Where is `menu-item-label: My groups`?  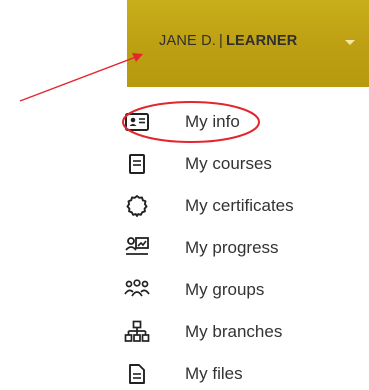
menu-item-label: My groups is located at coordinates (225, 289).